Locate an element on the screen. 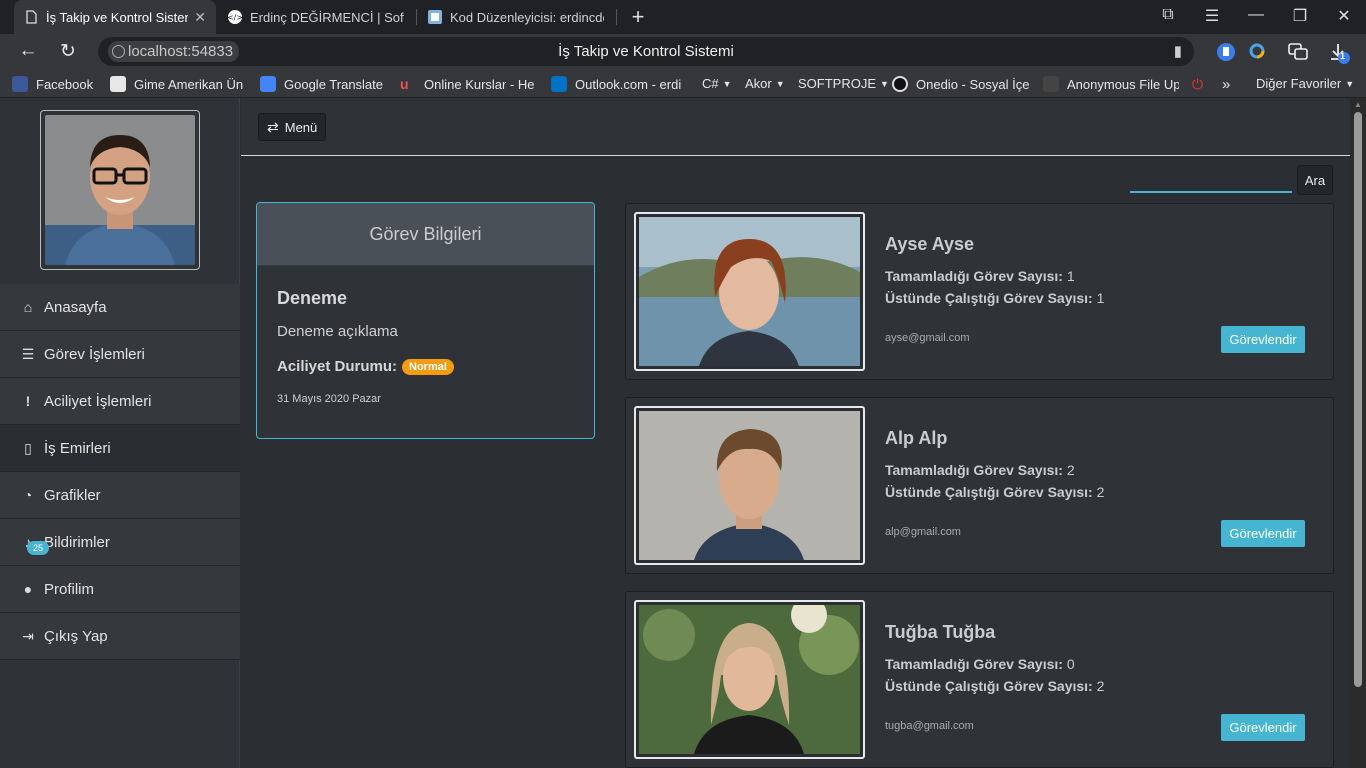 This screenshot has width=1366, height=768. user-email: ayse@gmail.com is located at coordinates (927, 338).